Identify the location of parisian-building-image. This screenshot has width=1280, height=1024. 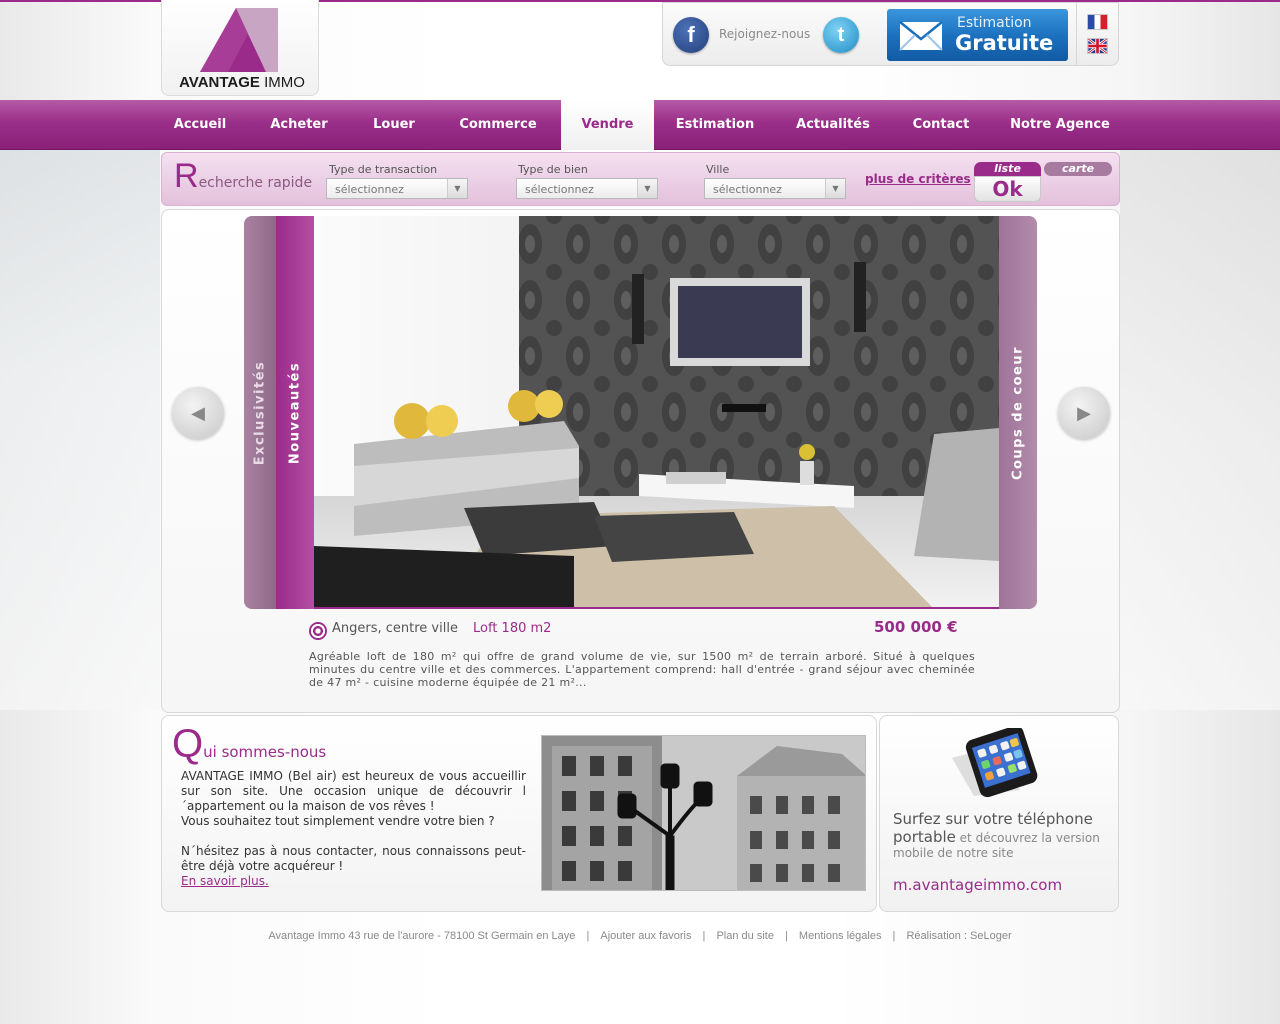
(703, 813).